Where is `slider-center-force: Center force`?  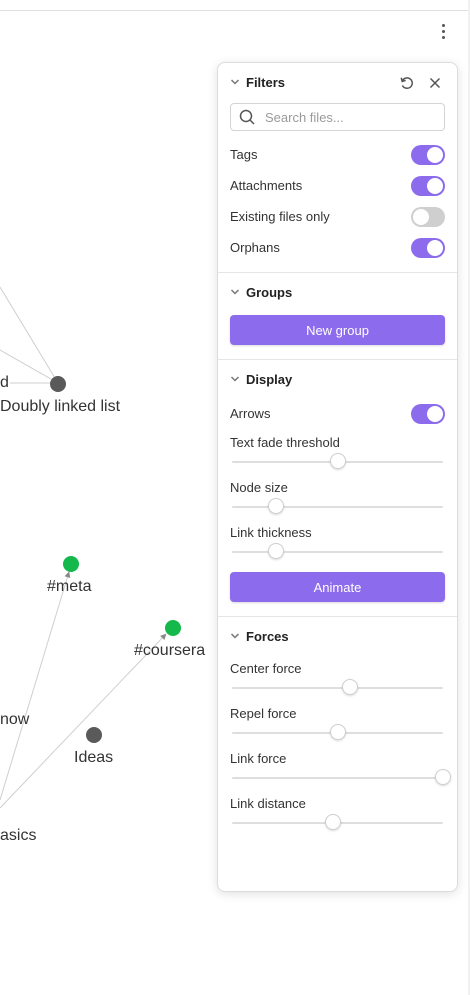 slider-center-force: Center force is located at coordinates (337, 680).